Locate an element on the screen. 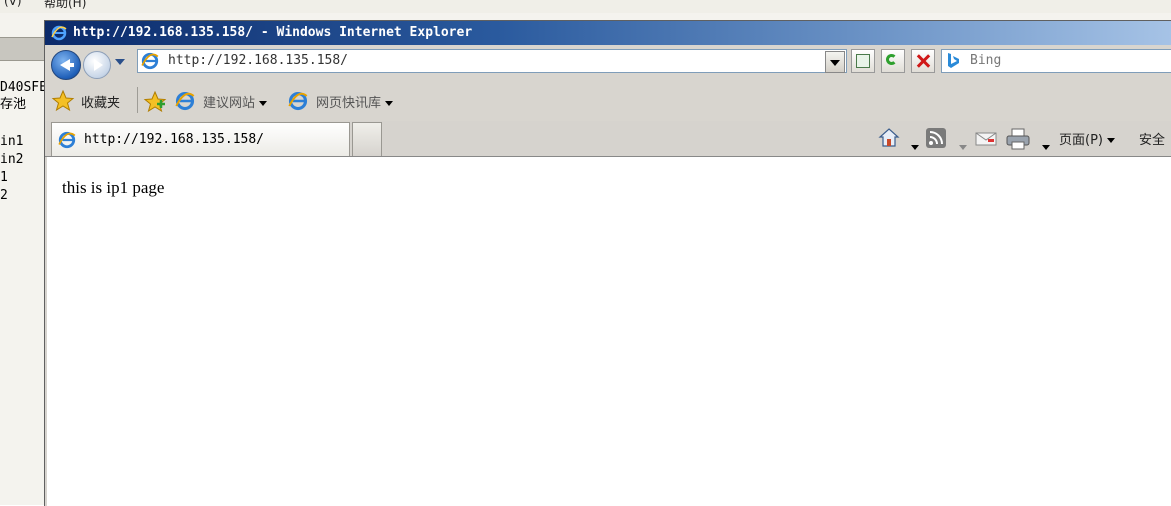 This screenshot has width=1171, height=506. page-menu-label: 页面(P) is located at coordinates (1081, 140).